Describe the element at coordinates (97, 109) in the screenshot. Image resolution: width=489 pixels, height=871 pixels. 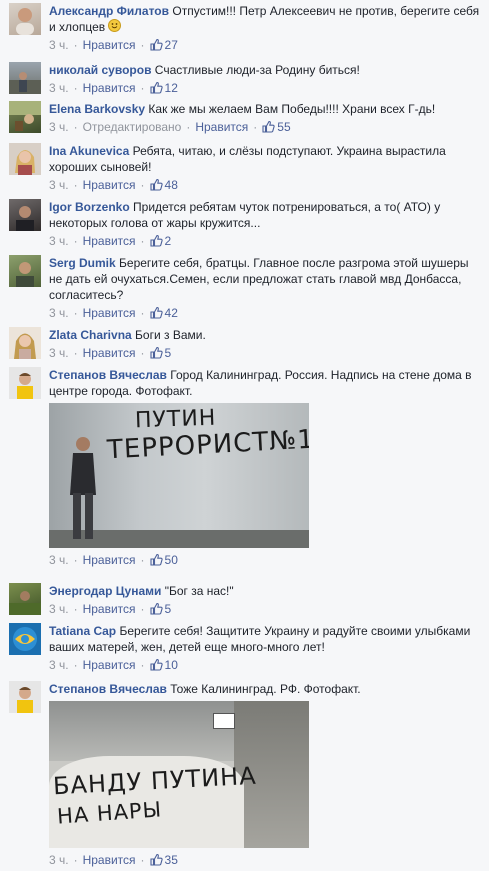
I see `comment-author: Elena Barkovsky` at that location.